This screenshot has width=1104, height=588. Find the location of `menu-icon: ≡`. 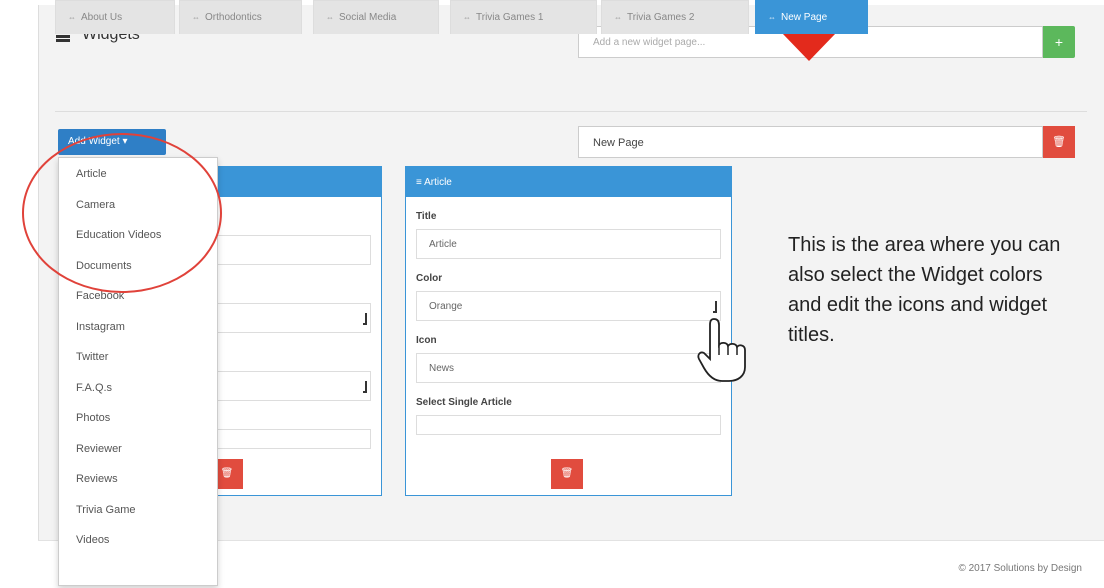

menu-icon: ≡ is located at coordinates (420, 182).